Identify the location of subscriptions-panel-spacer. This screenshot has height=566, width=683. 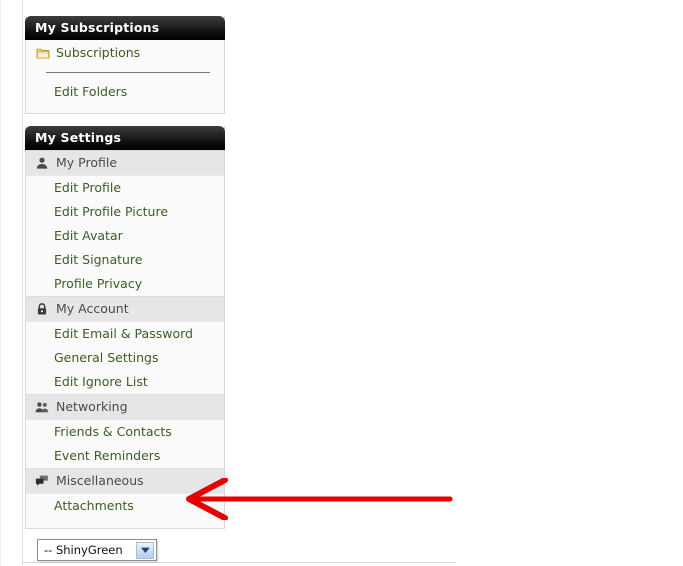
(125, 109).